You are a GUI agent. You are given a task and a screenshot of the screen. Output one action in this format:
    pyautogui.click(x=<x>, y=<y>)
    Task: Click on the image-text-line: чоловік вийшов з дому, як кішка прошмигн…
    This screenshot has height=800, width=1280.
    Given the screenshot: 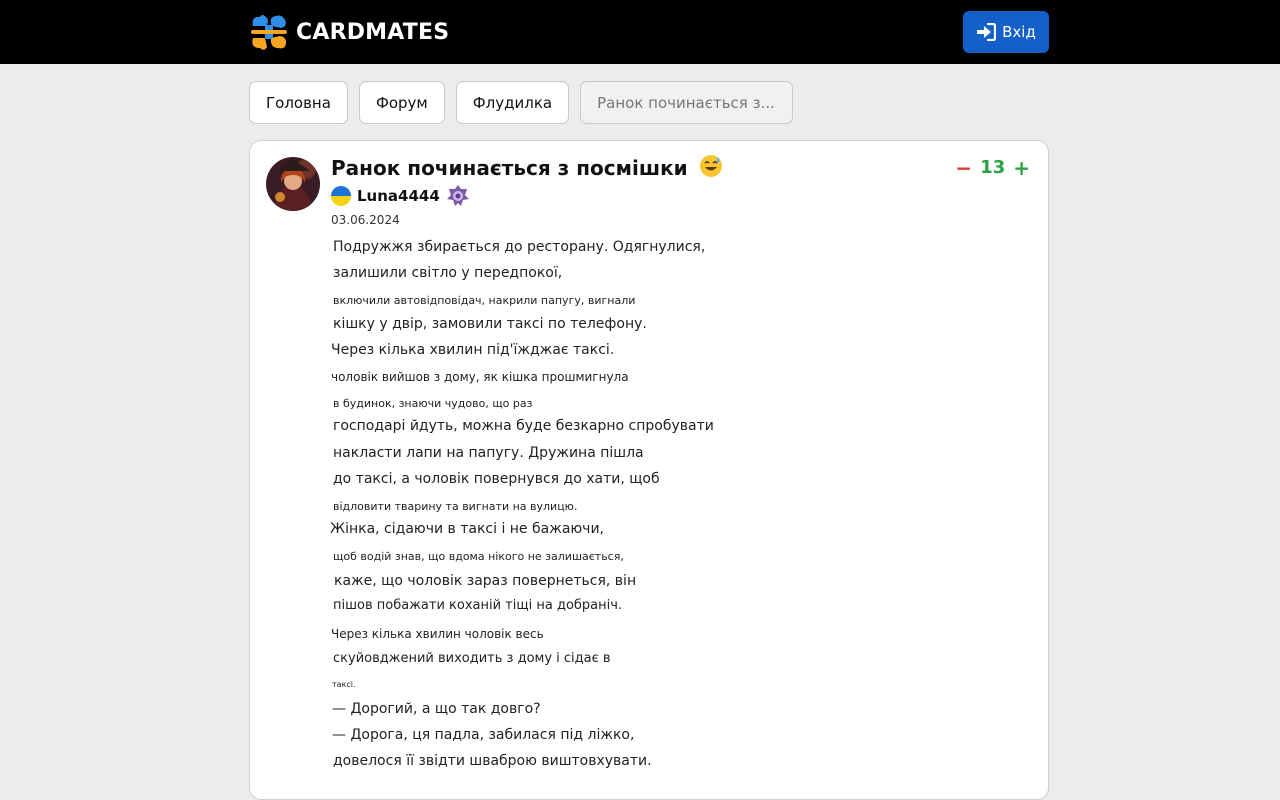 What is the action you would take?
    pyautogui.click(x=480, y=377)
    